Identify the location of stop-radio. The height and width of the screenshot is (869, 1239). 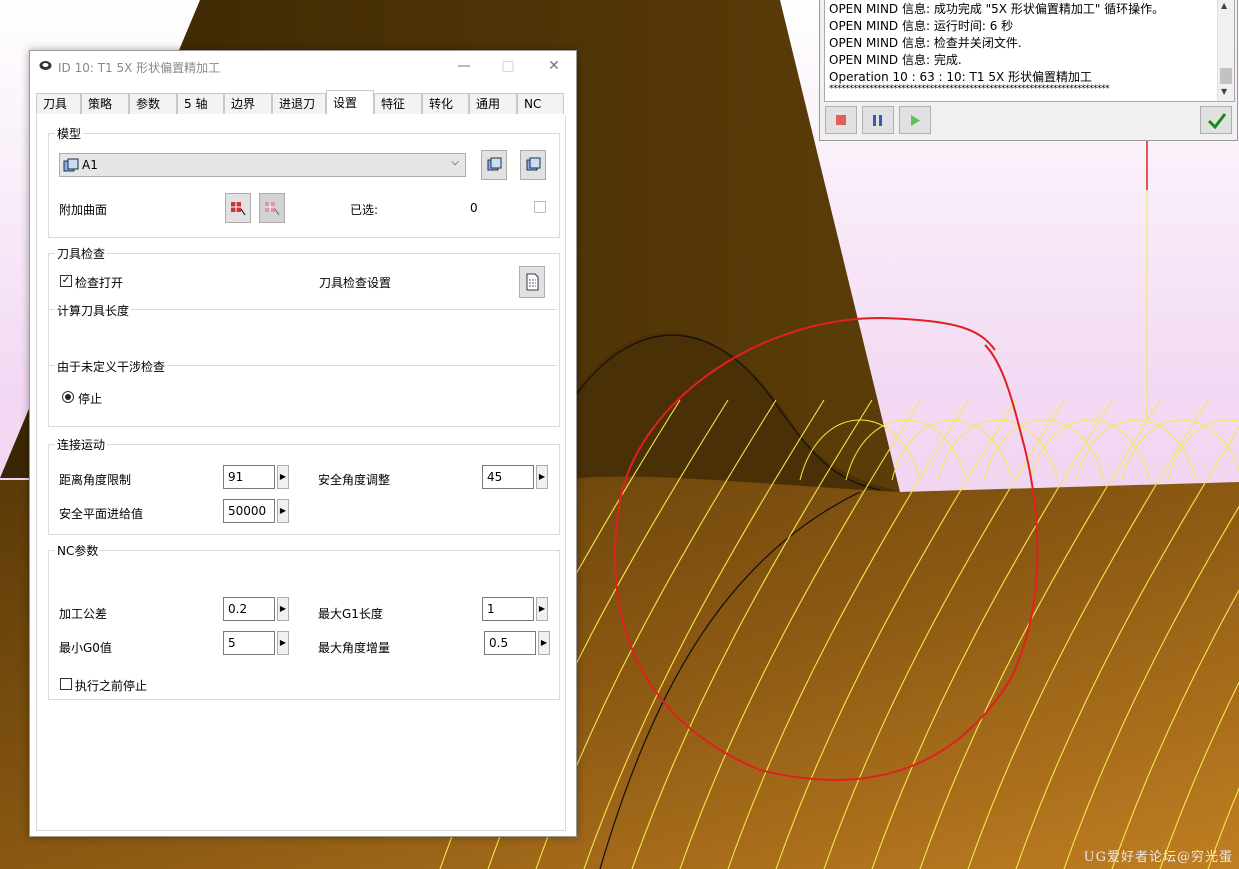
(68, 397).